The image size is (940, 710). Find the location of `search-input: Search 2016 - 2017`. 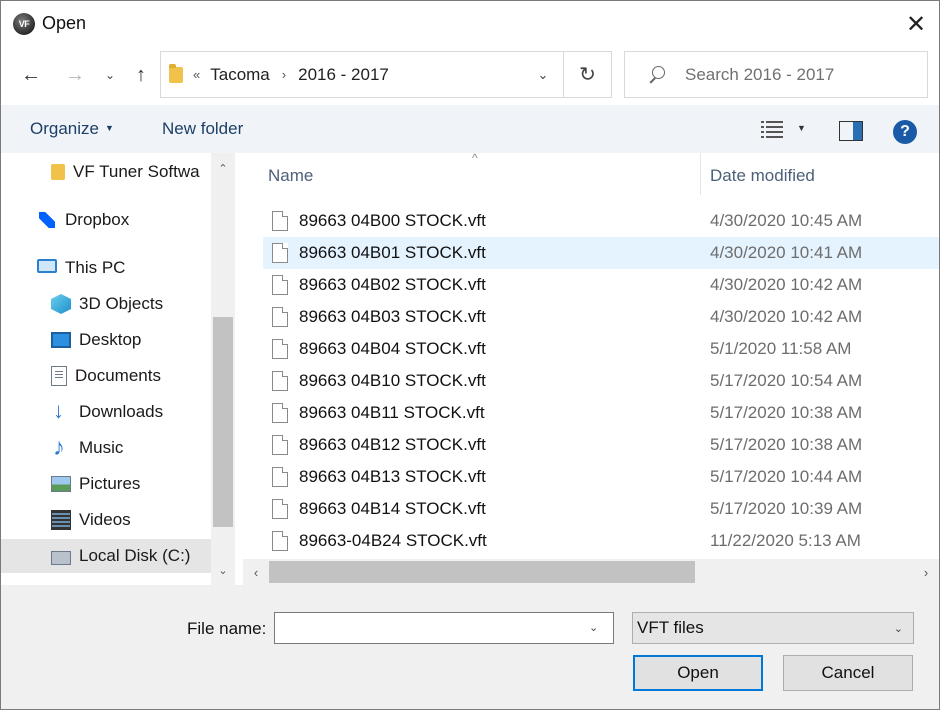

search-input: Search 2016 - 2017 is located at coordinates (776, 74).